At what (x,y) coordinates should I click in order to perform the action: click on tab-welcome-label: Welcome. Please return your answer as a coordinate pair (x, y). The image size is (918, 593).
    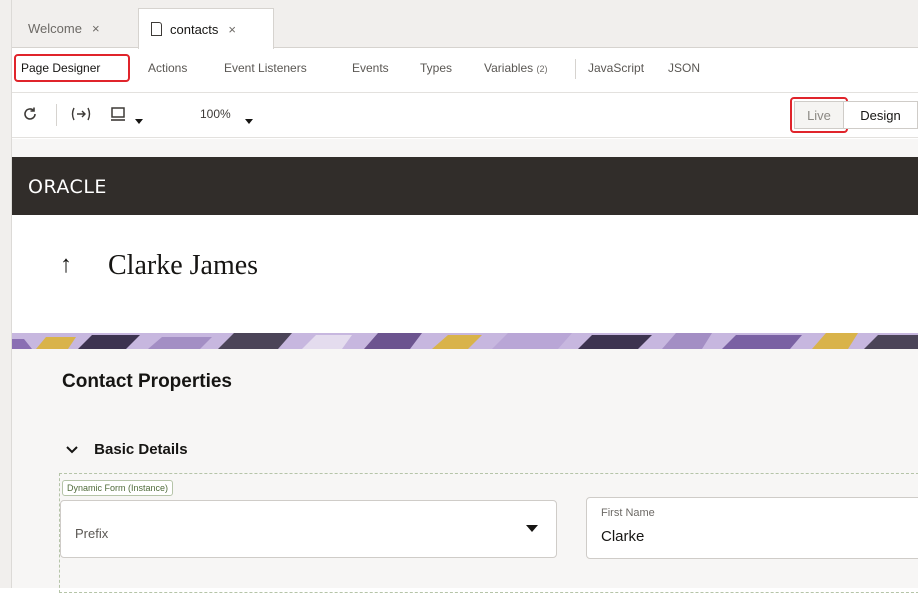
    Looking at the image, I should click on (55, 28).